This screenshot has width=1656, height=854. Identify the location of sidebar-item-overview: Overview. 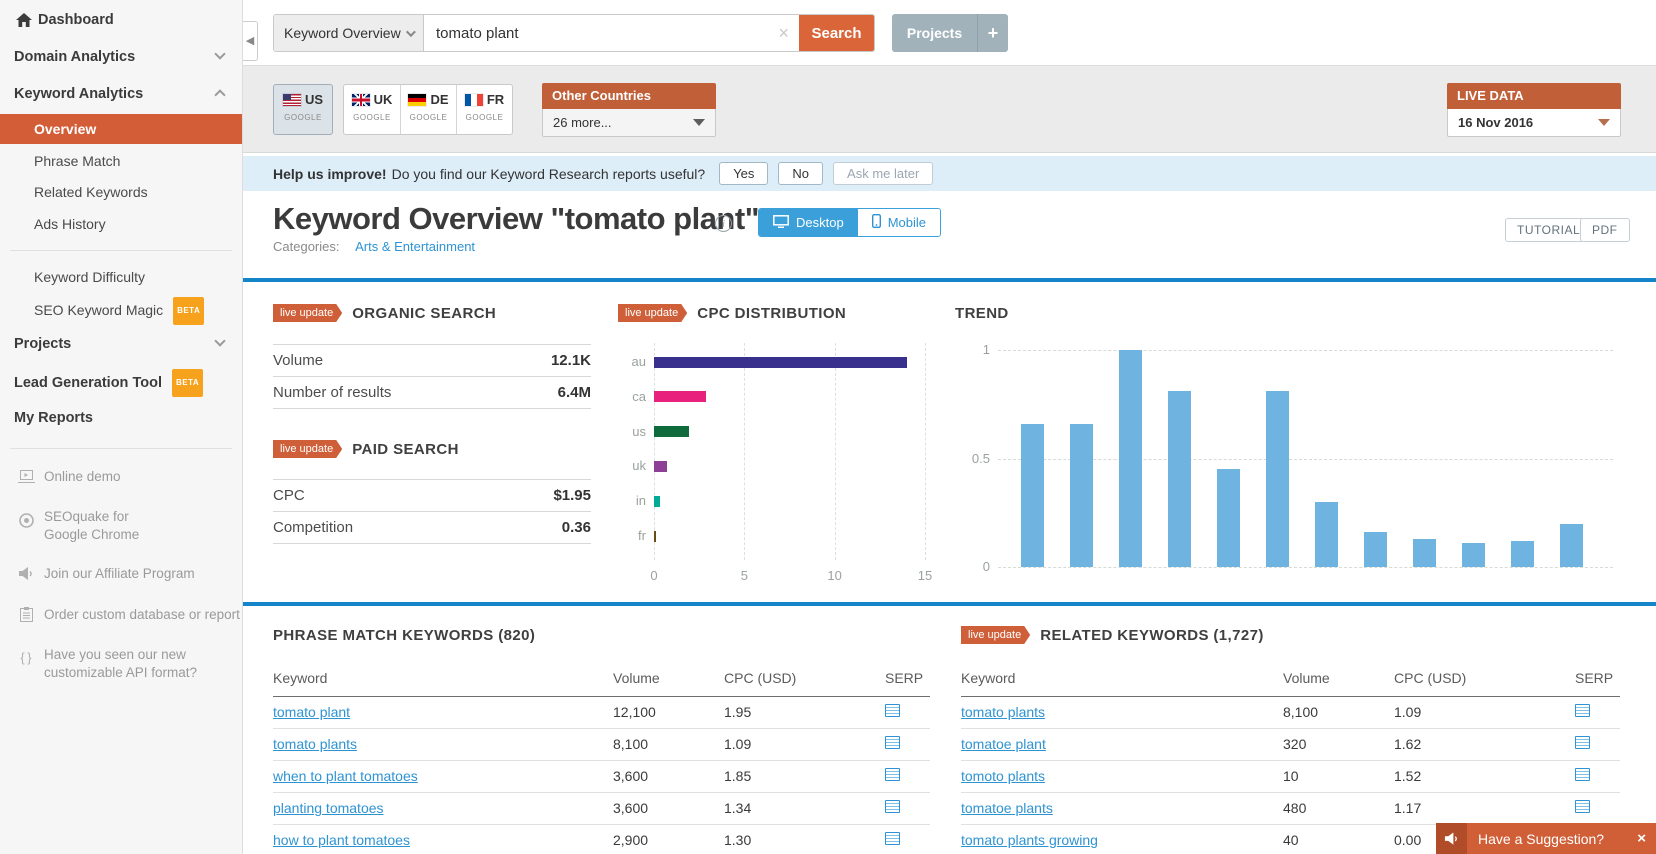
(121, 129).